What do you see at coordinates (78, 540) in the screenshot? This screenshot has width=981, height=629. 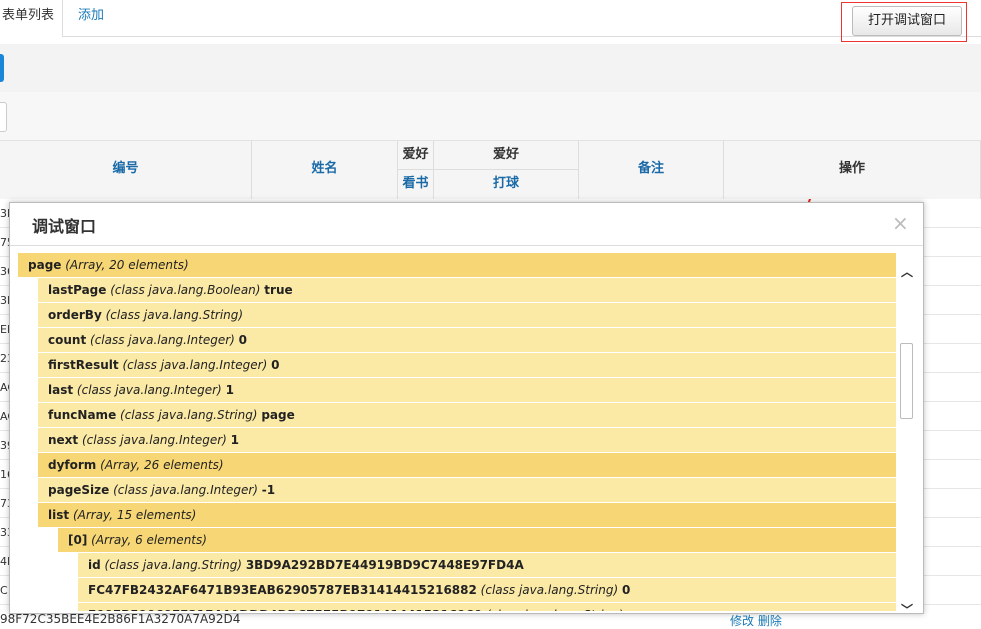 I see `node-key: [0]` at bounding box center [78, 540].